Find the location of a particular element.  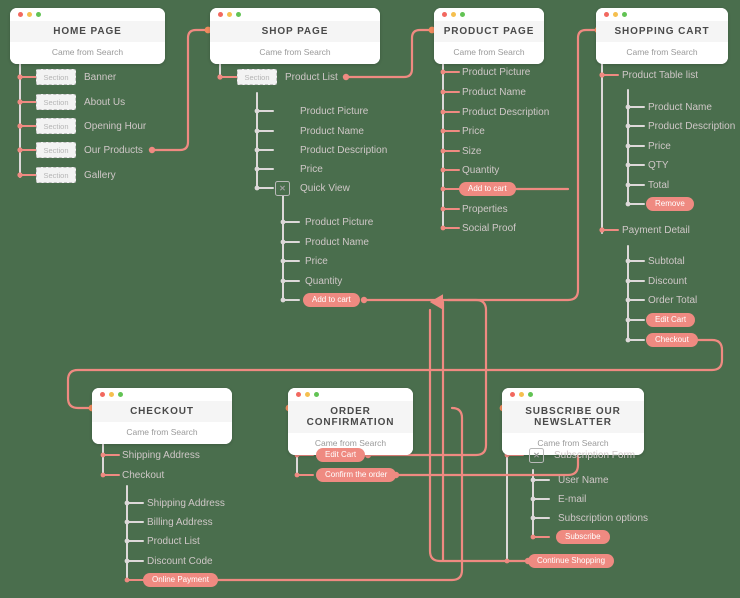

window-home-page: HOME PAGE Came from Search is located at coordinates (87, 36).